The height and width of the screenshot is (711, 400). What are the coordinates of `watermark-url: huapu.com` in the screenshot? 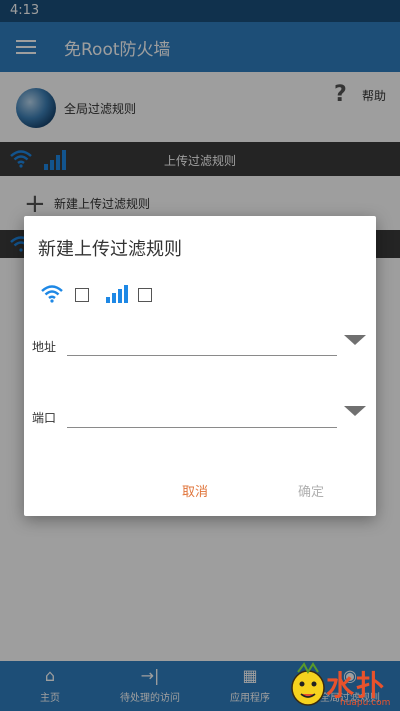 It's located at (365, 703).